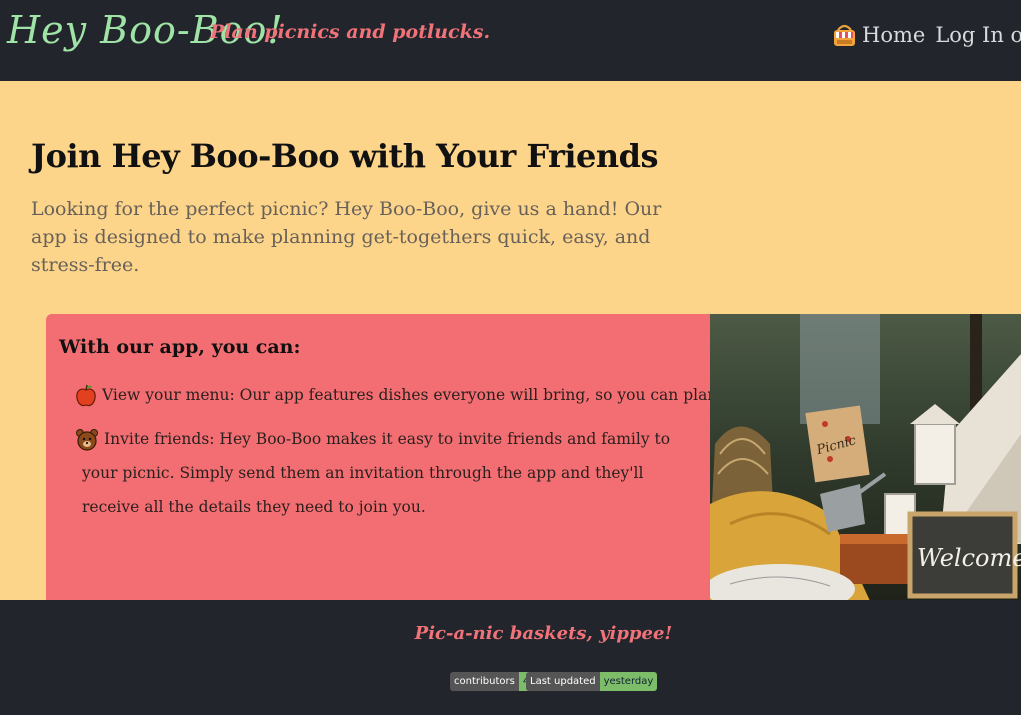  Describe the element at coordinates (969, 558) in the screenshot. I see `welcome-sign-text: Welcome` at that location.